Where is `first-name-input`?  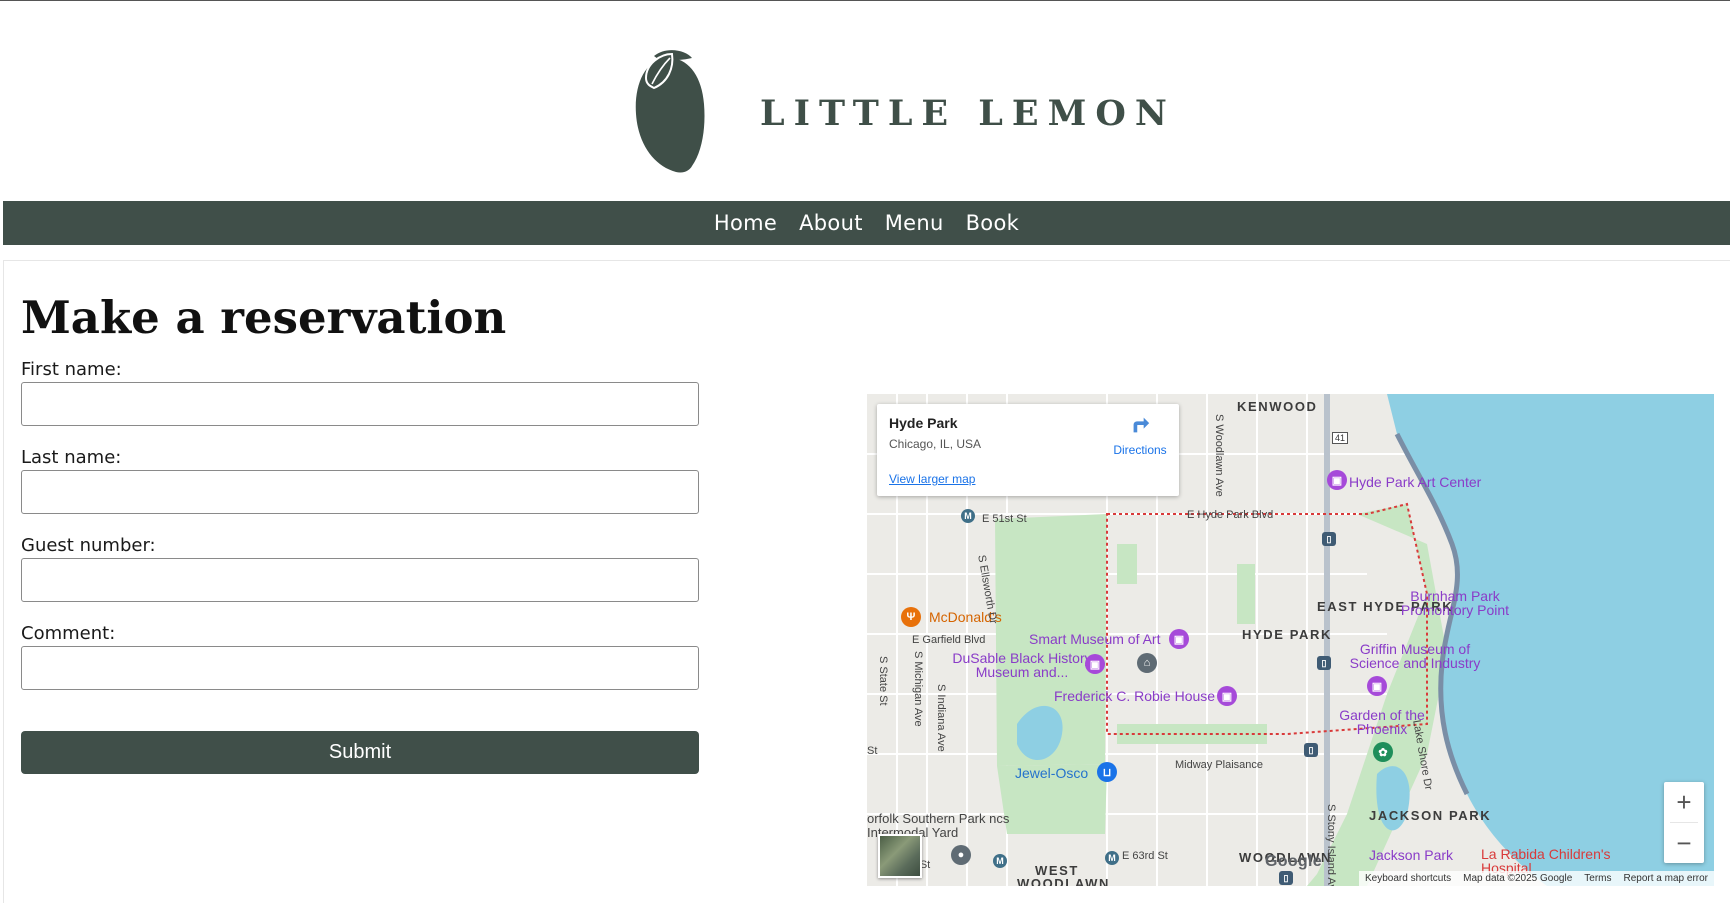
first-name-input is located at coordinates (360, 404).